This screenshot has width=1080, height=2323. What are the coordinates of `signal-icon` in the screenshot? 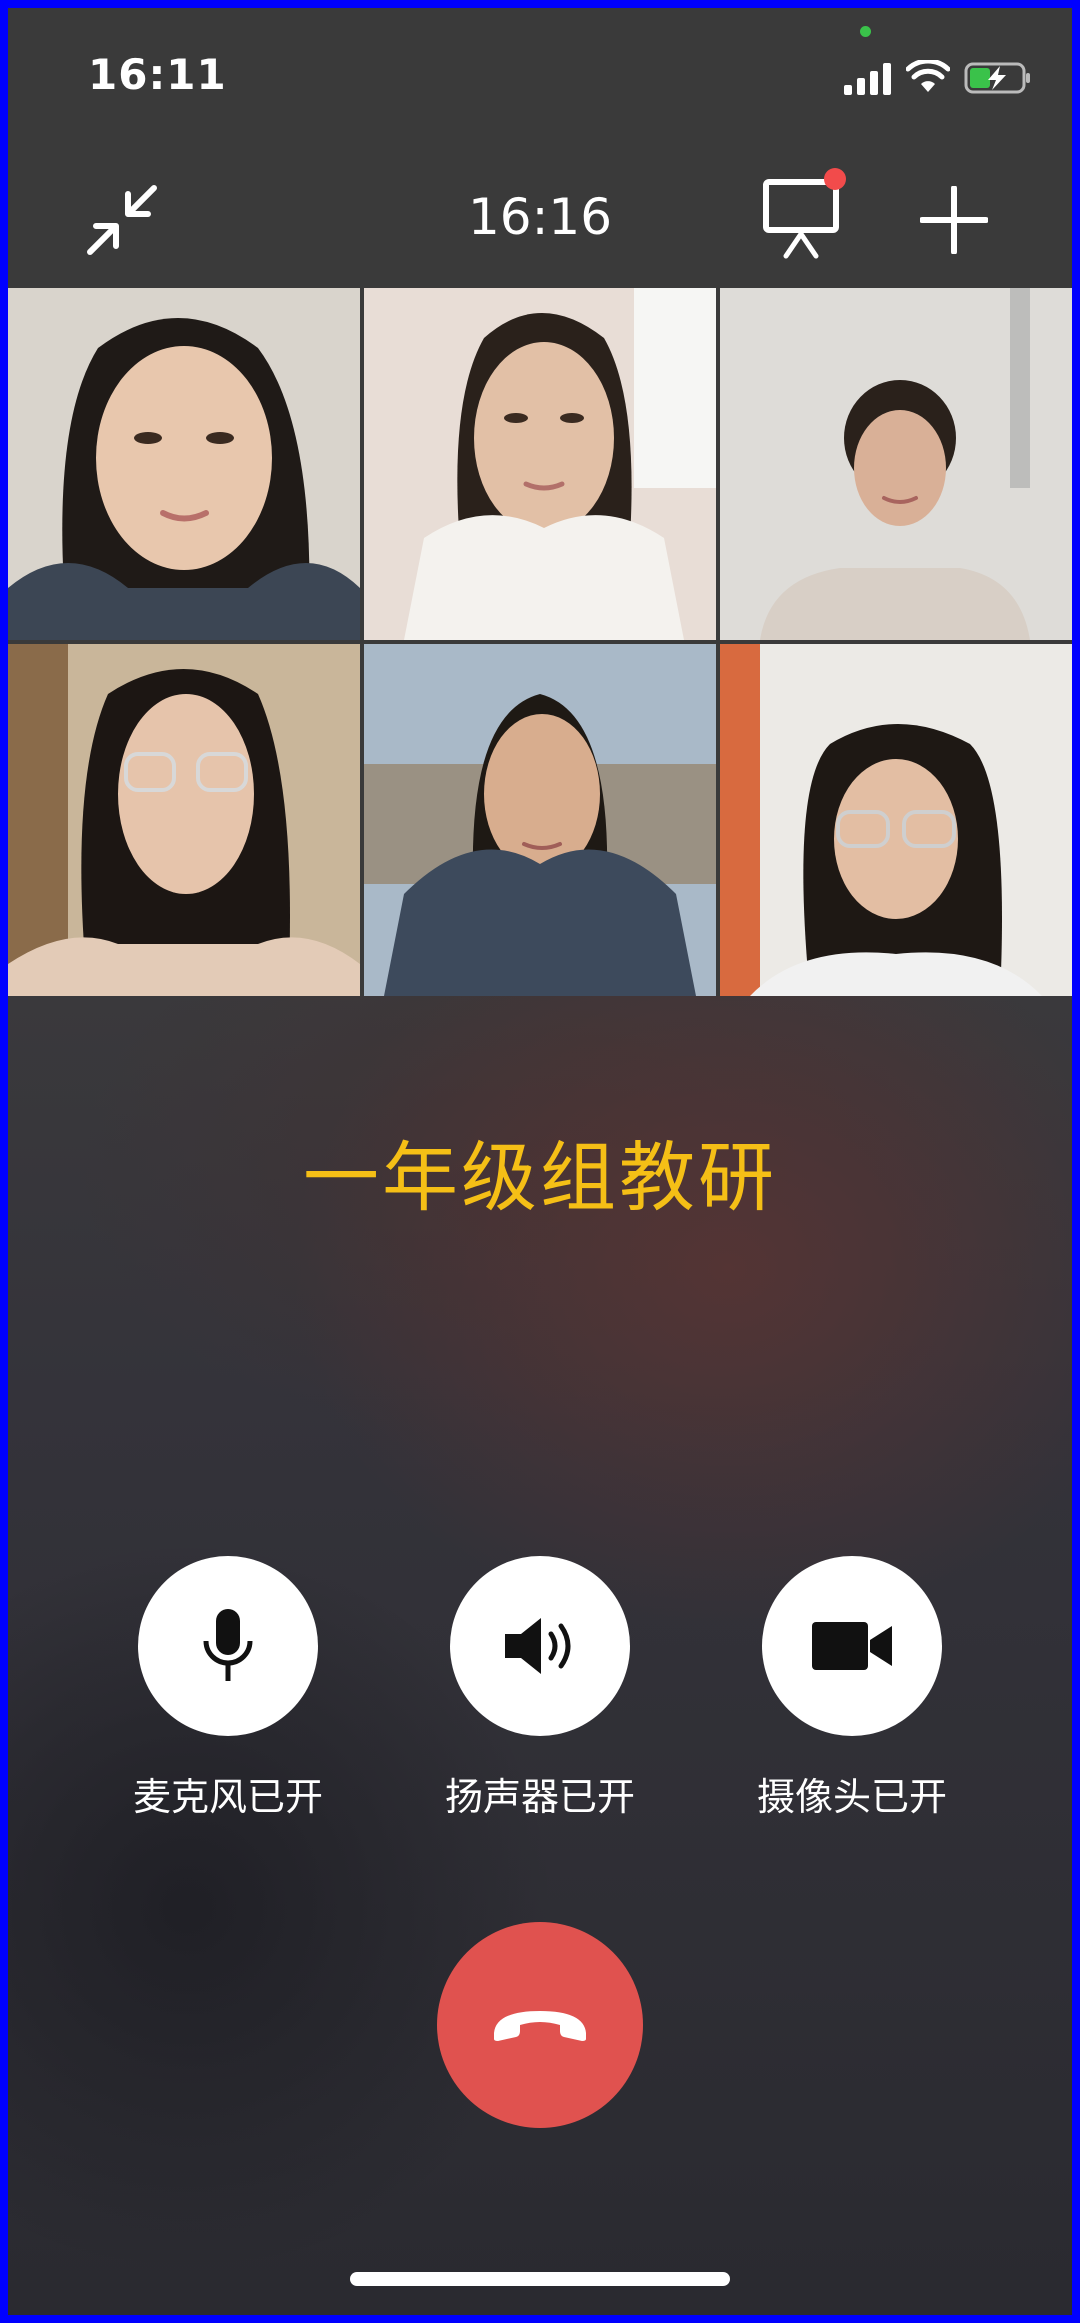 It's located at (867, 79).